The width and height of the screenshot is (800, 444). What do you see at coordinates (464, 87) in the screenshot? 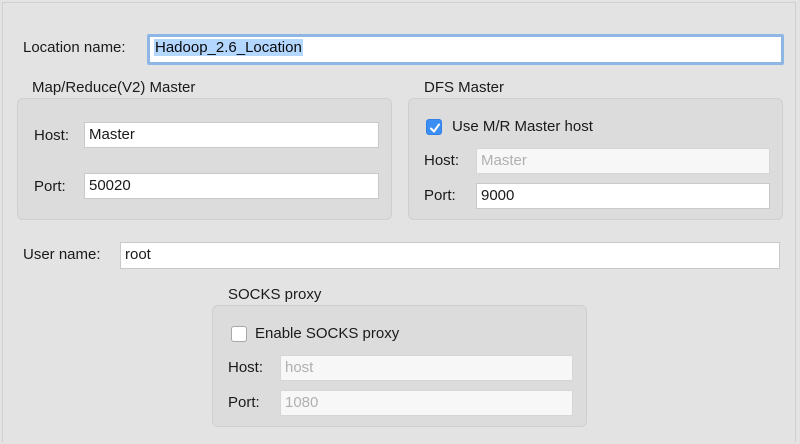
I see `dfs-master-title: DFS Master` at bounding box center [464, 87].